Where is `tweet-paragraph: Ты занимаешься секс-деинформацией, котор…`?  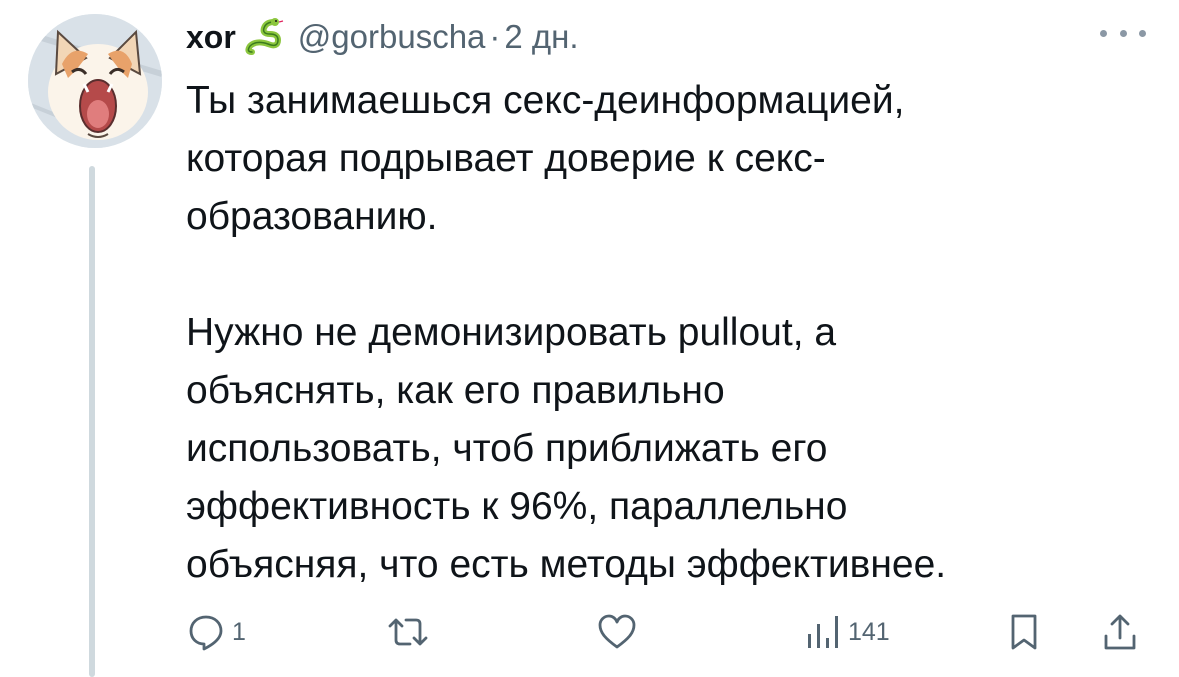 tweet-paragraph: Ты занимаешься секс-деинформацией, котор… is located at coordinates (545, 158).